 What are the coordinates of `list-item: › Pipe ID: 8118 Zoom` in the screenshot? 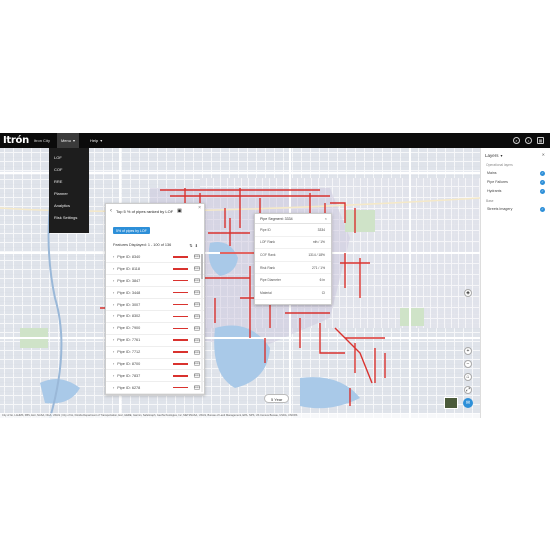 It's located at (155, 269).